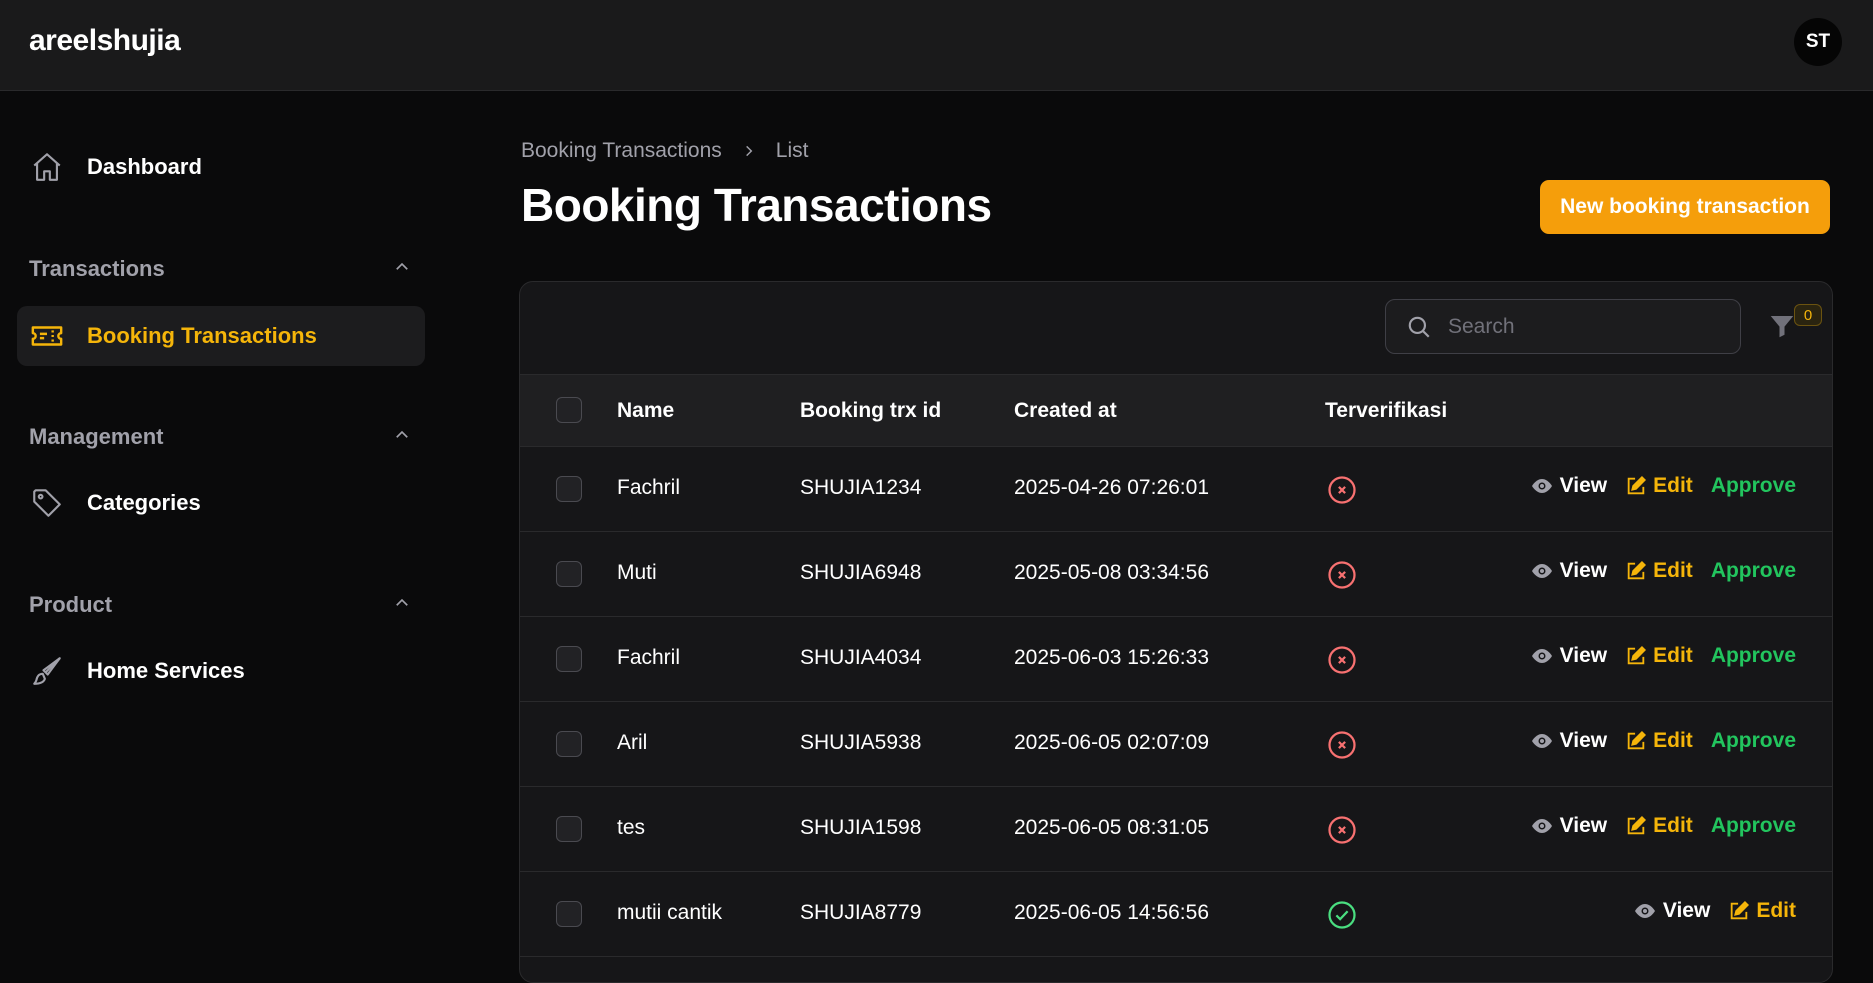 The width and height of the screenshot is (1873, 983). What do you see at coordinates (1818, 42) in the screenshot?
I see `user-avatar: ST` at bounding box center [1818, 42].